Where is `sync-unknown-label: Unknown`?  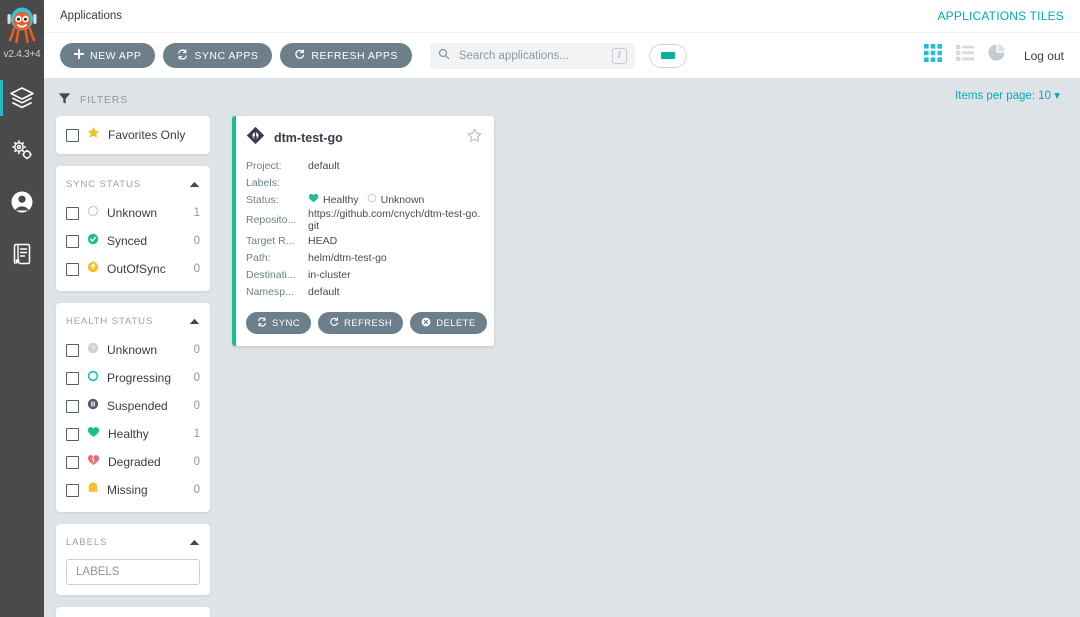 sync-unknown-label: Unknown is located at coordinates (132, 213).